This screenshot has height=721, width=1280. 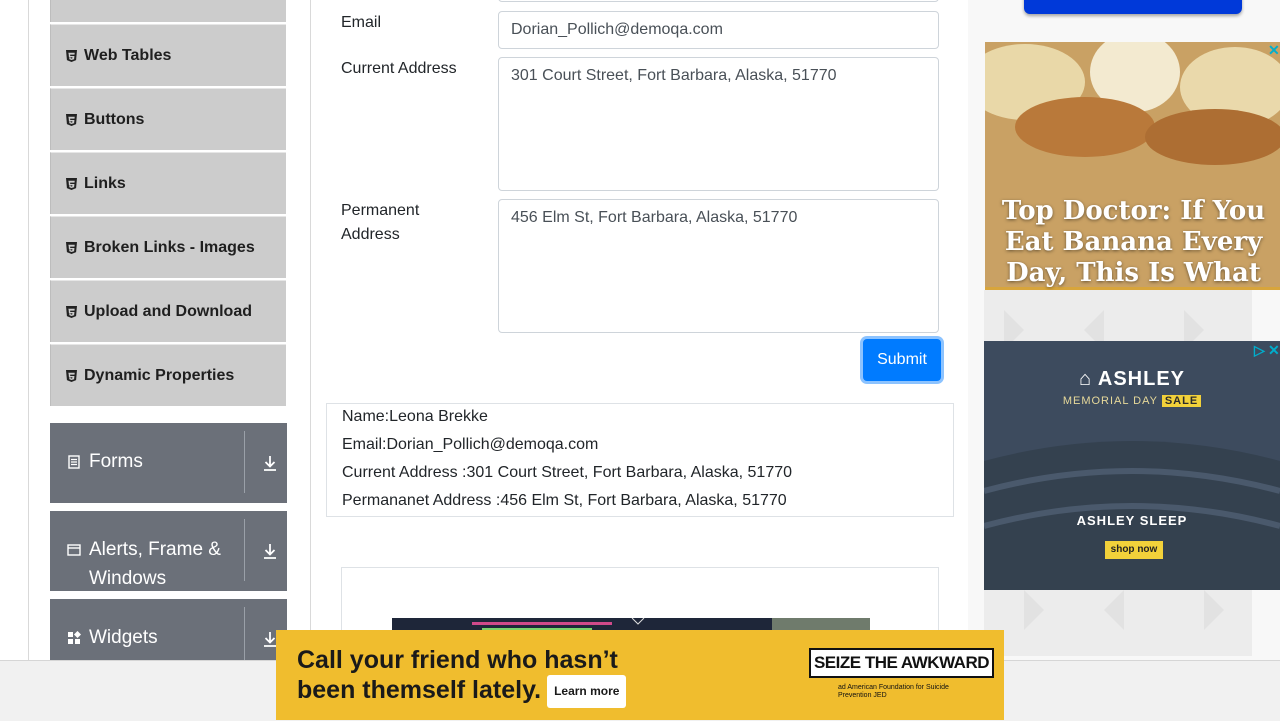 What do you see at coordinates (470, 444) in the screenshot?
I see `output-email: Email:Dorian_Pollich@demoqa.com` at bounding box center [470, 444].